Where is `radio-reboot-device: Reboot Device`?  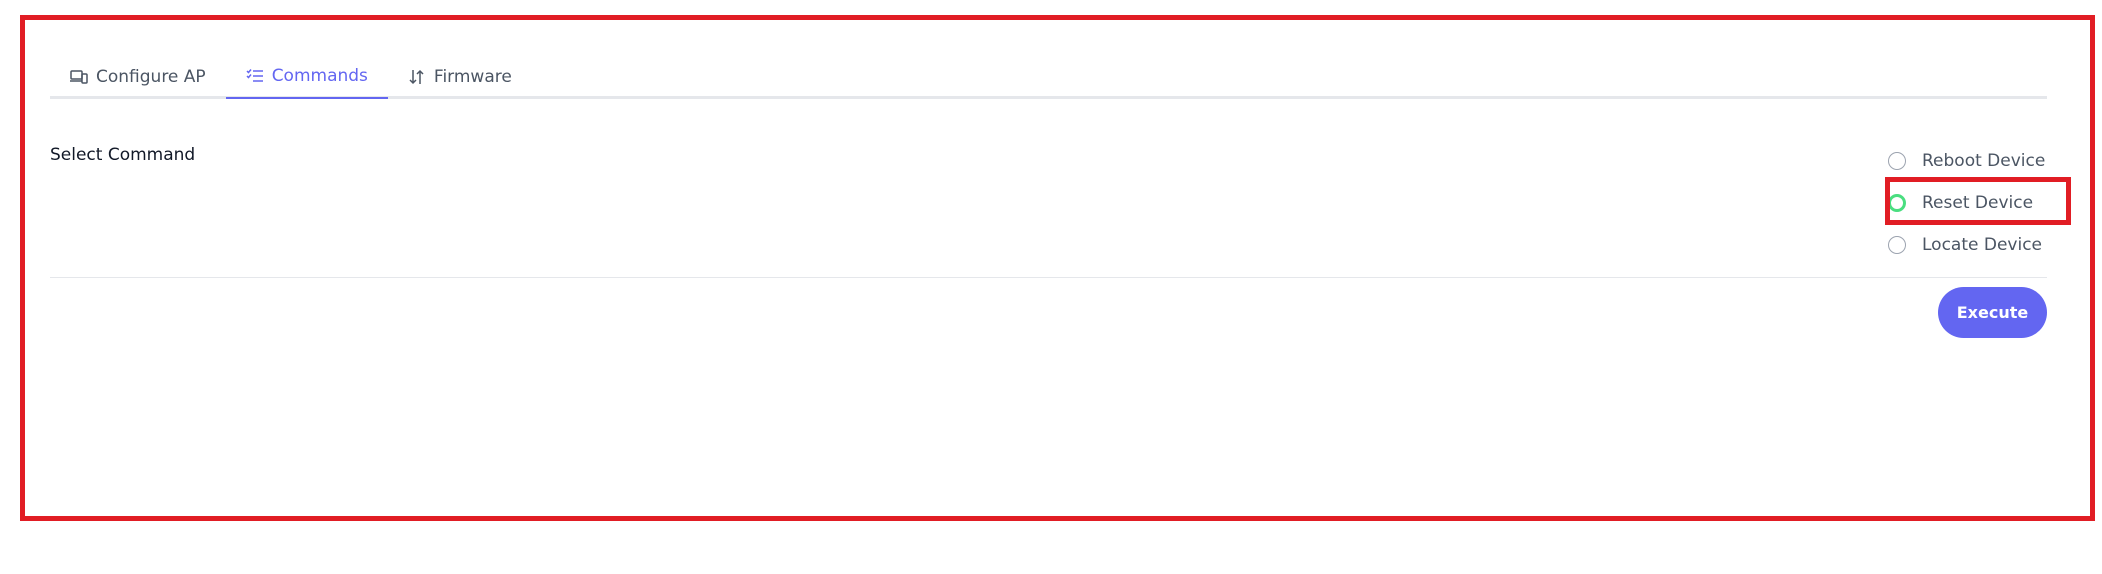
radio-reboot-device: Reboot Device is located at coordinates (1978, 161).